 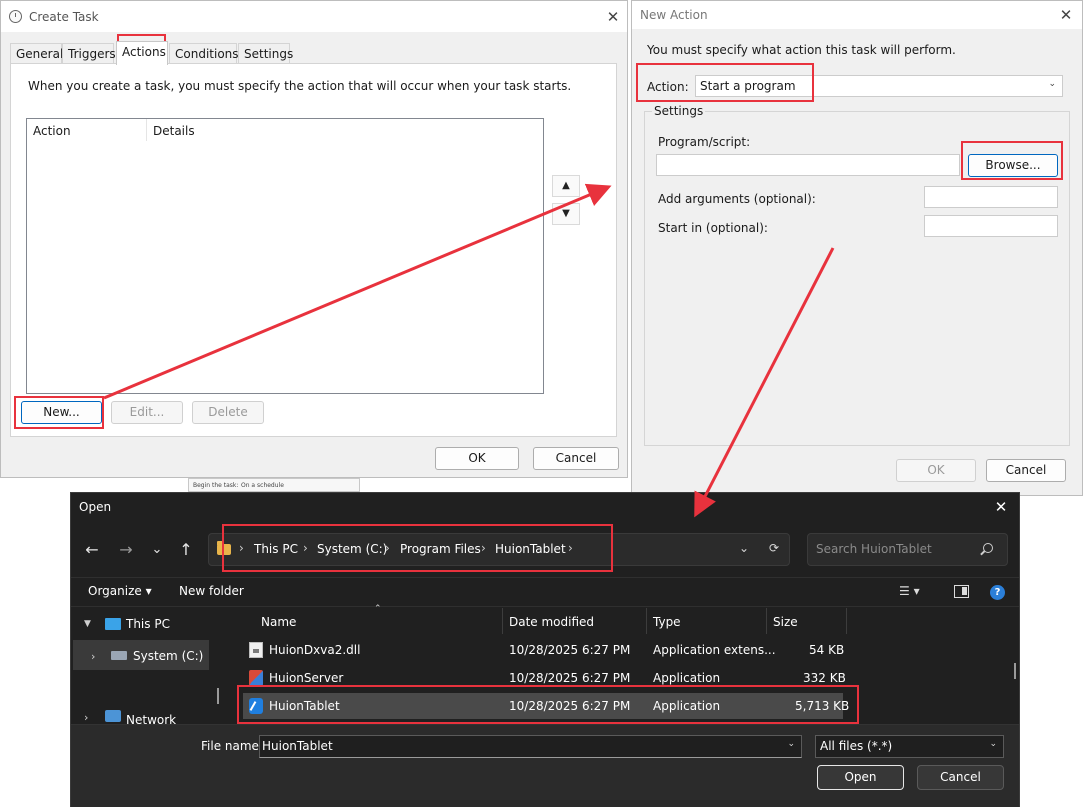 What do you see at coordinates (256, 678) in the screenshot?
I see `app-icon` at bounding box center [256, 678].